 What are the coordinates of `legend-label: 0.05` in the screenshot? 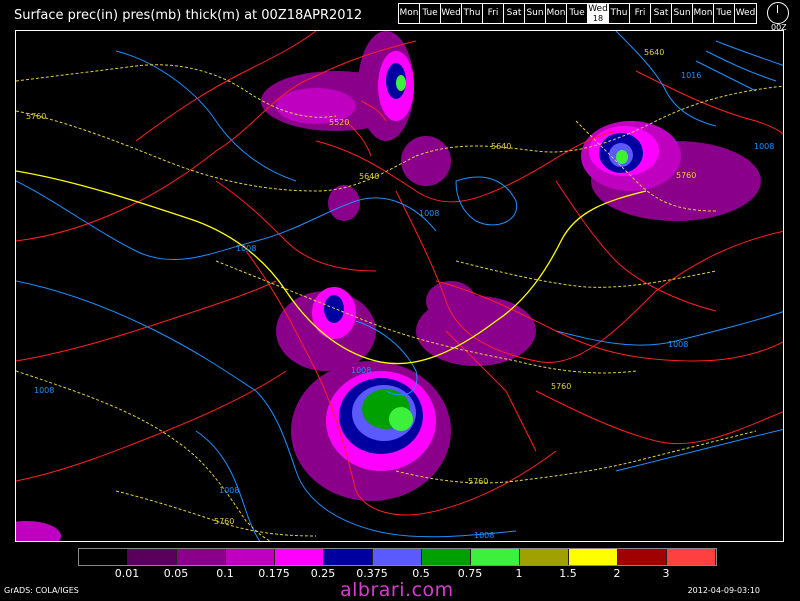 It's located at (176, 573).